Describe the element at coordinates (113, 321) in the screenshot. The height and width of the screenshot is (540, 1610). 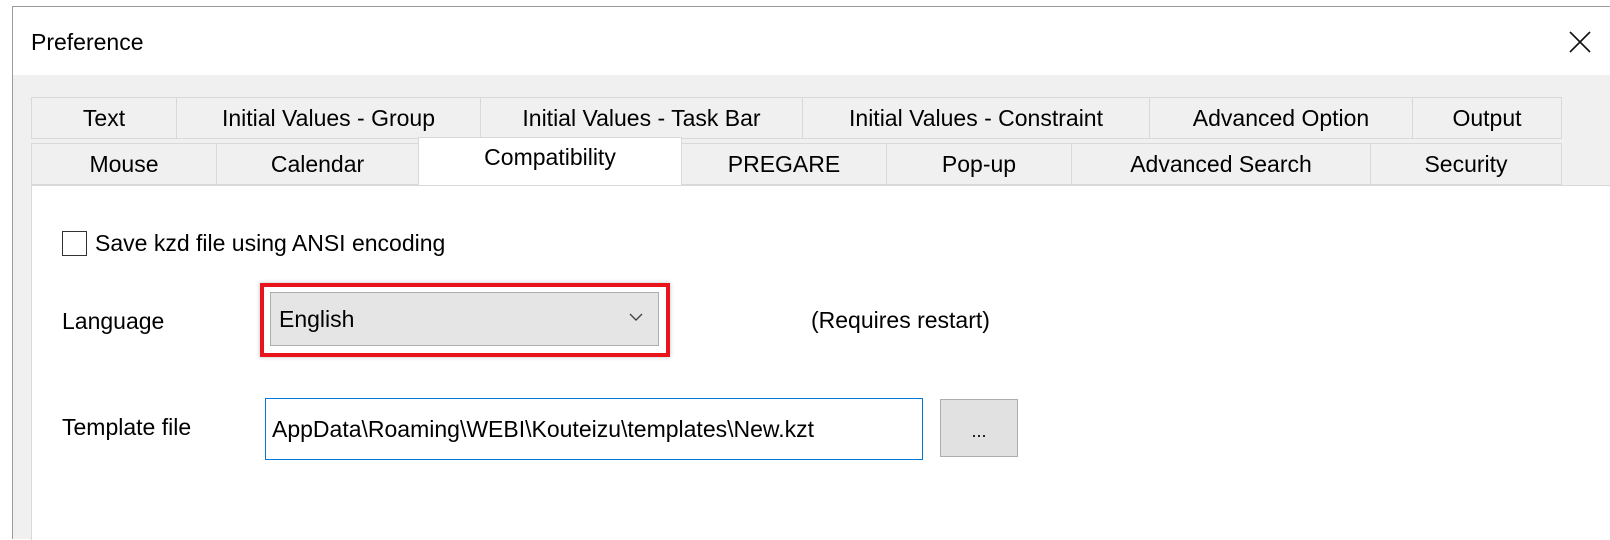
I see `language-label: Language` at that location.